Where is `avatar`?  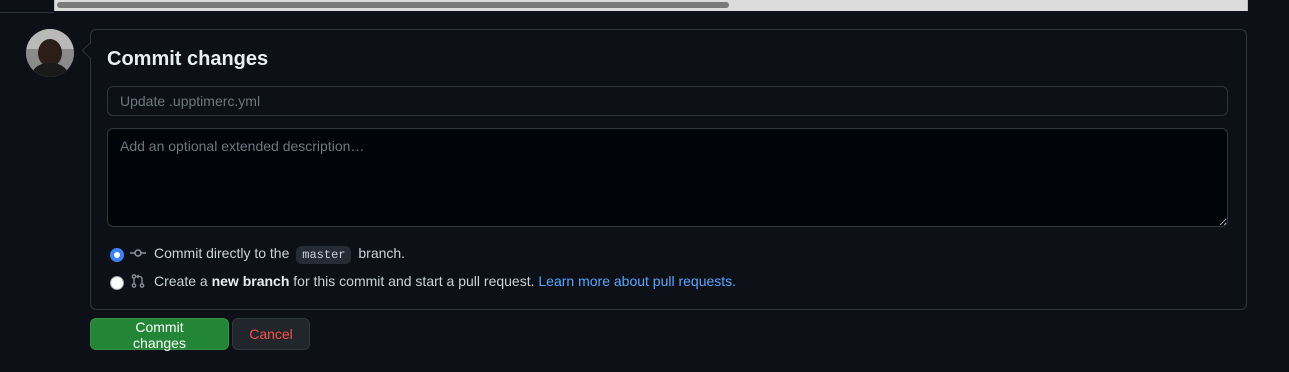 avatar is located at coordinates (50, 53).